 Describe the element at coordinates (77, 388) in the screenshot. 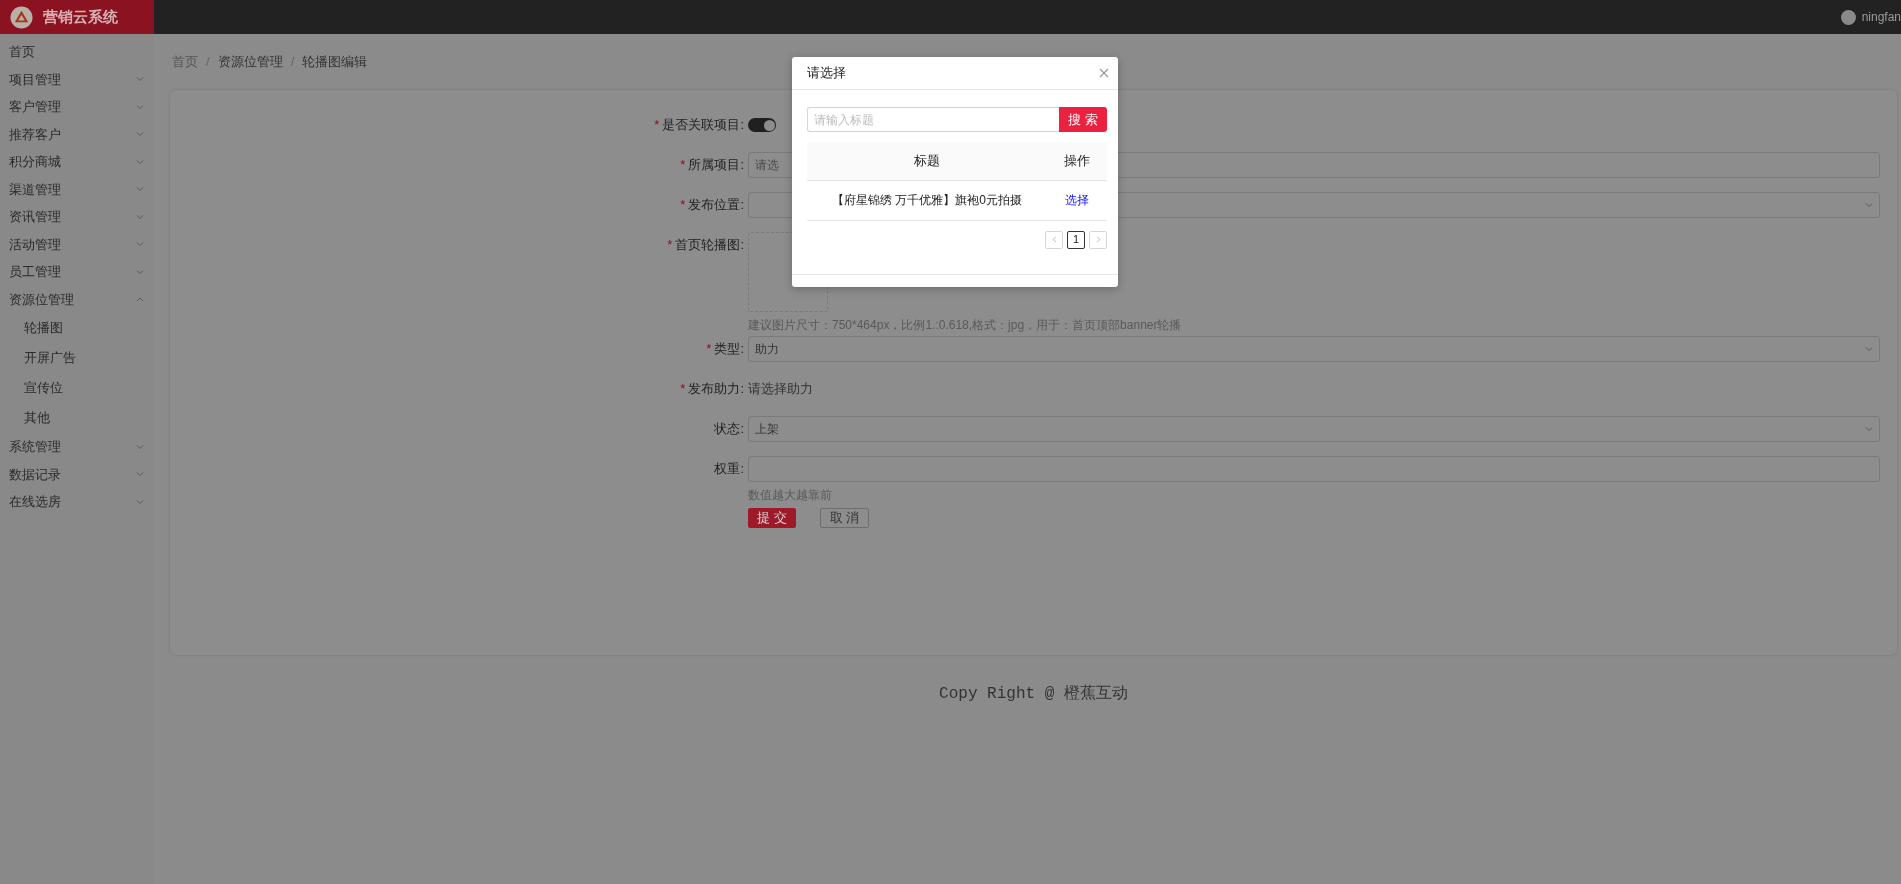

I see `sidebar-subitem: 宣传位` at that location.